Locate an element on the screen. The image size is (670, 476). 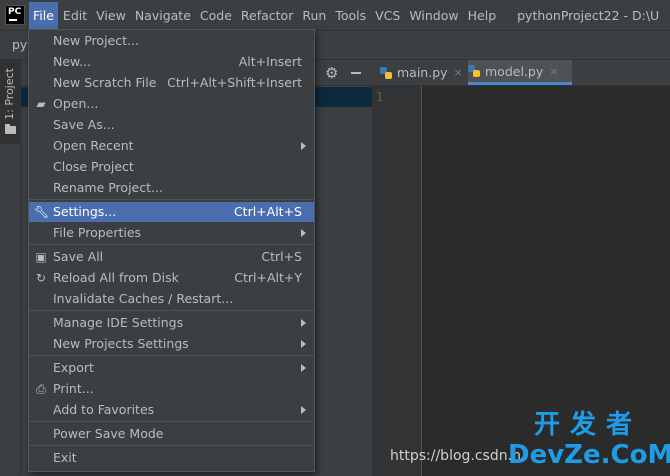
menu-item-label: Open Recent is located at coordinates (93, 145).